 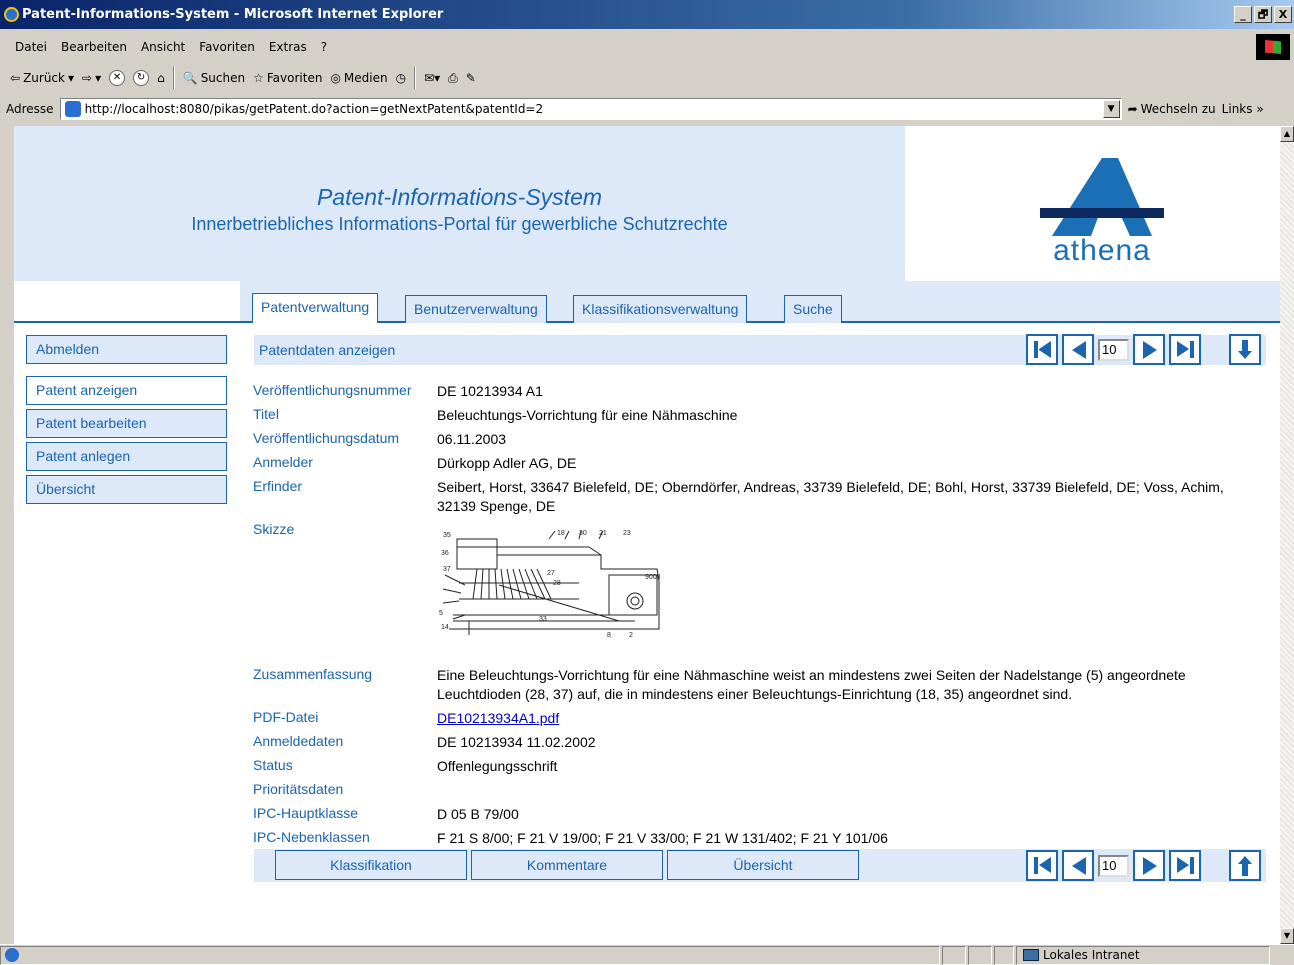 What do you see at coordinates (497, 766) in the screenshot?
I see `value-status: Offenlegungsschrift` at bounding box center [497, 766].